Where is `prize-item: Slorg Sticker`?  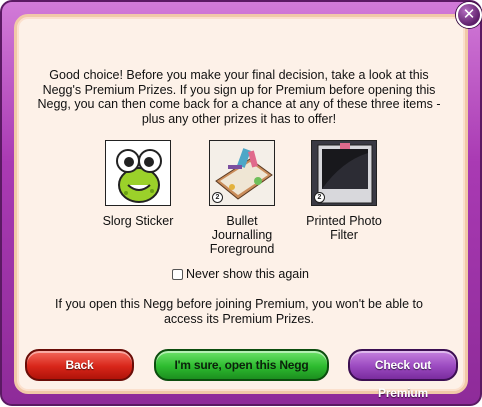 prize-item: Slorg Sticker is located at coordinates (138, 184).